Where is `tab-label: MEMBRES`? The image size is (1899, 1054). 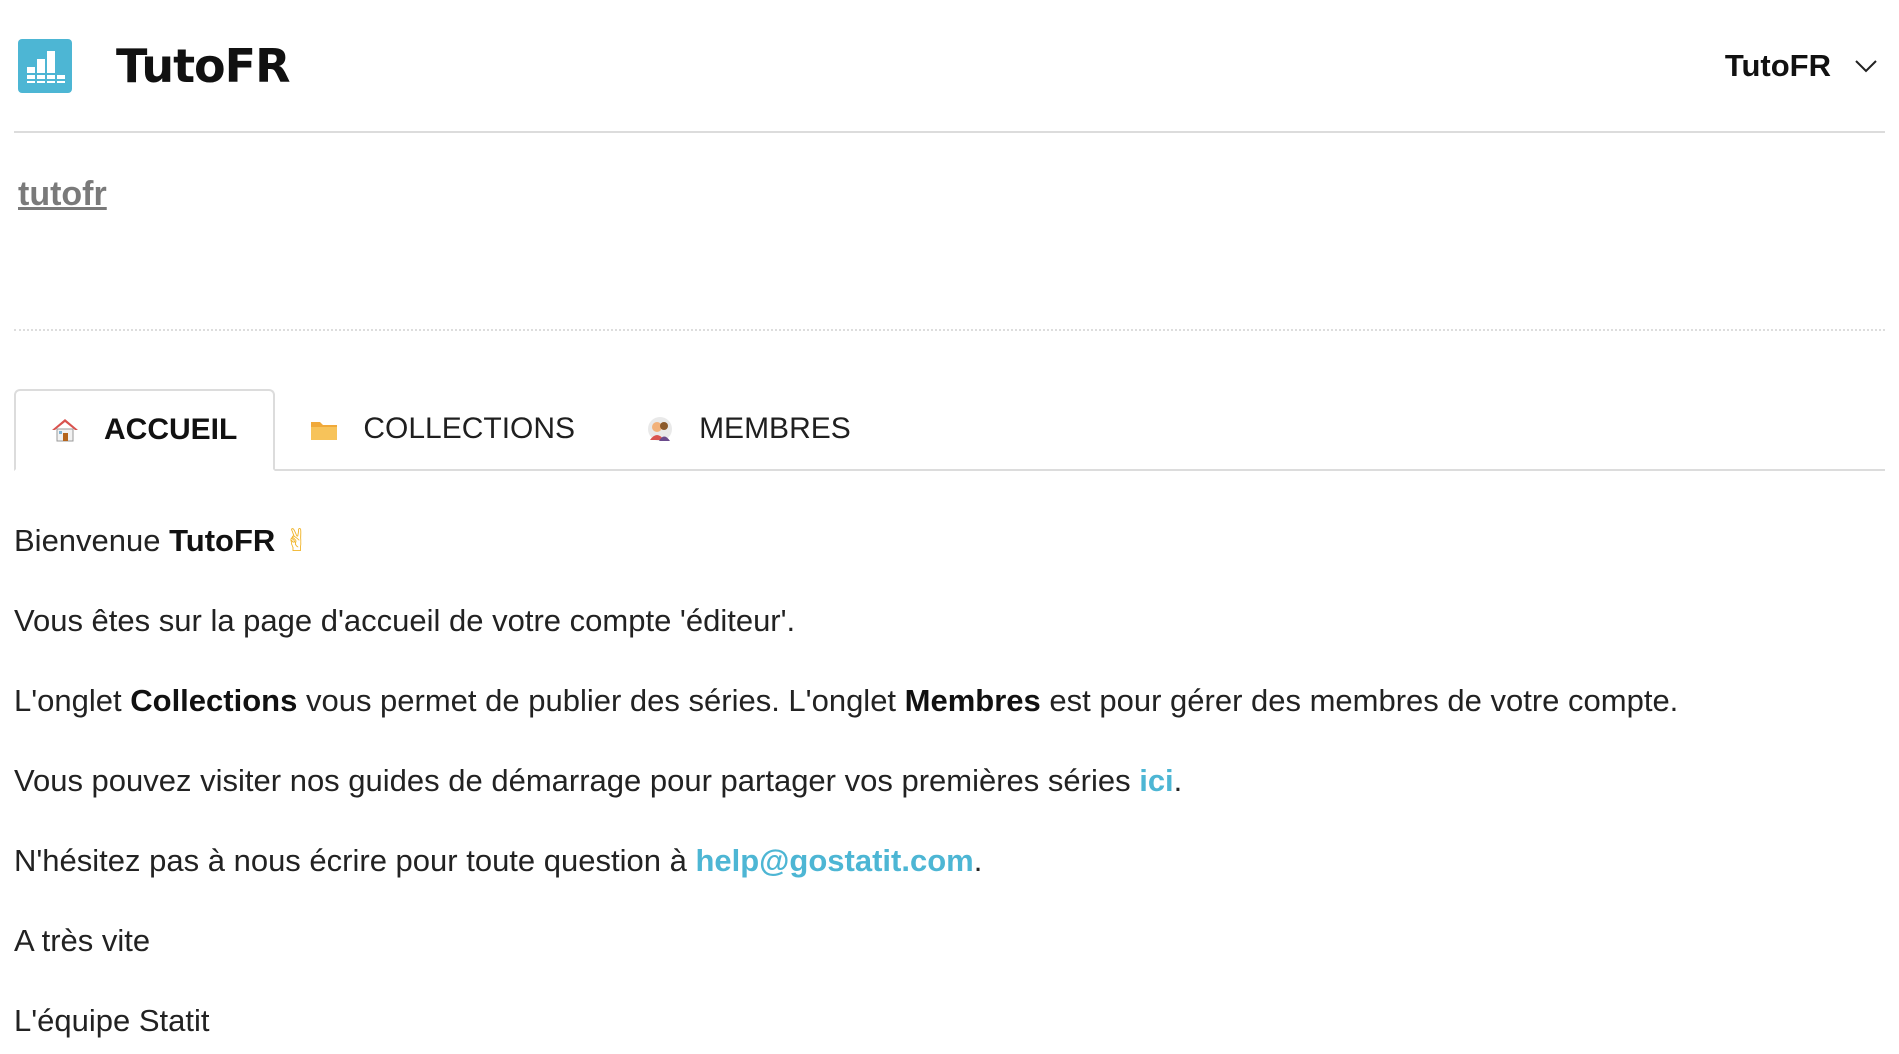
tab-label: MEMBRES is located at coordinates (775, 428).